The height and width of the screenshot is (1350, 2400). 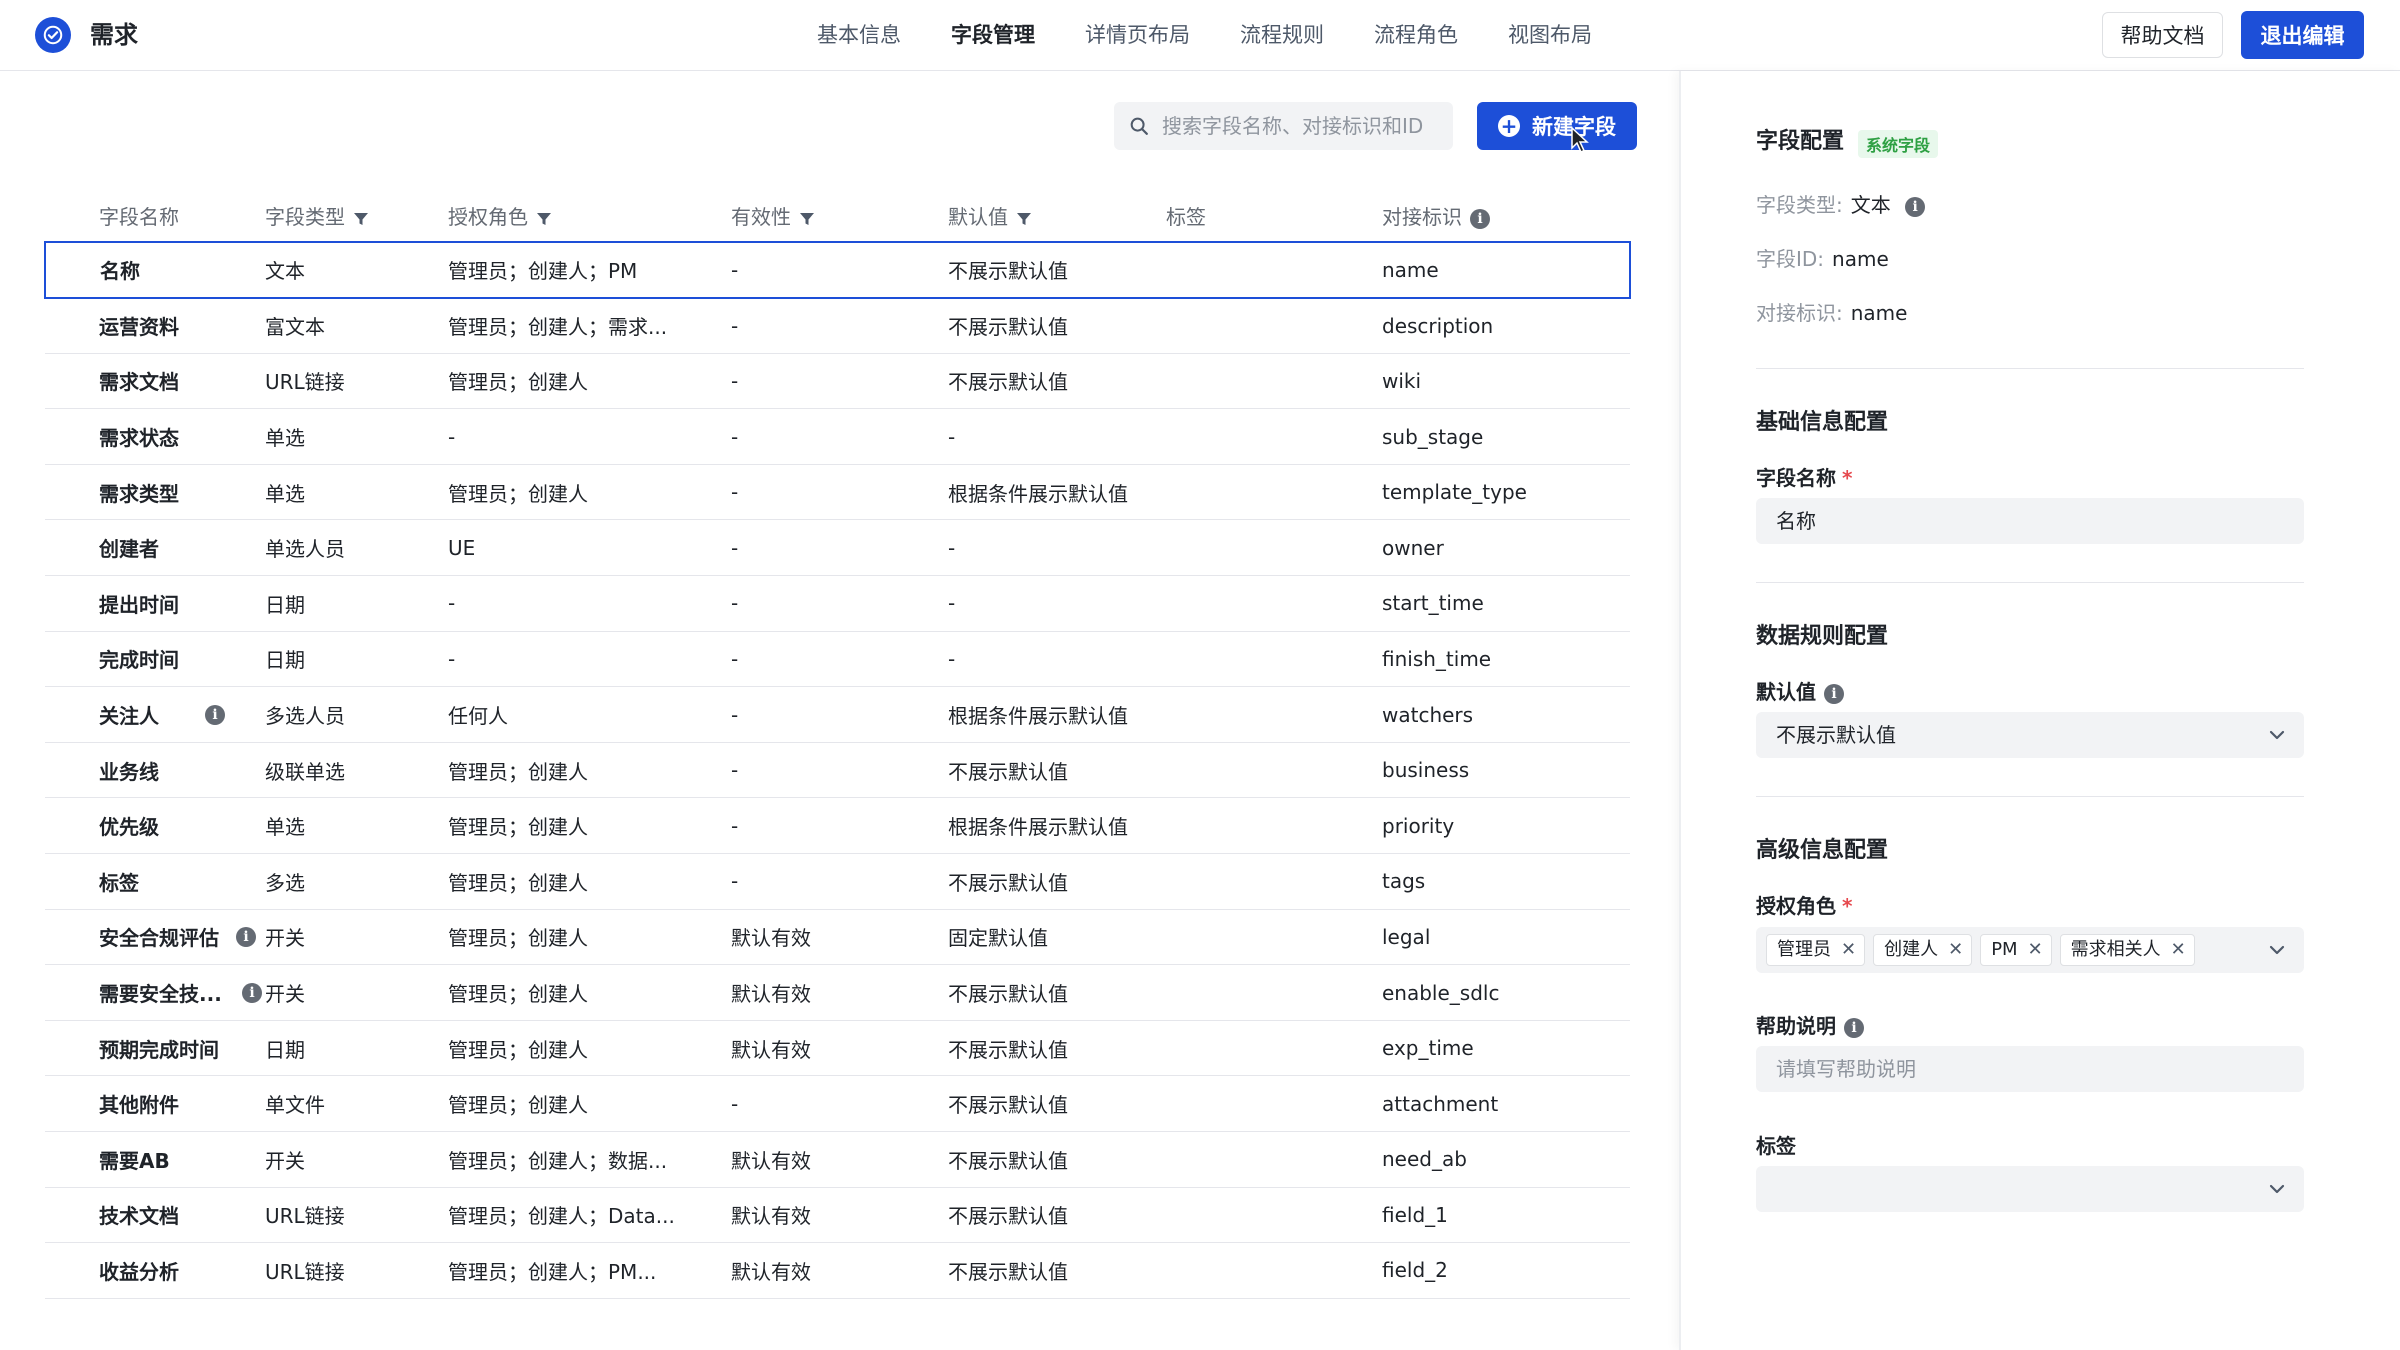 What do you see at coordinates (837, 381) in the screenshot?
I see `table-row: 需求文档 URL链接 管理员；创建人 - 不展示默认值 wiki` at bounding box center [837, 381].